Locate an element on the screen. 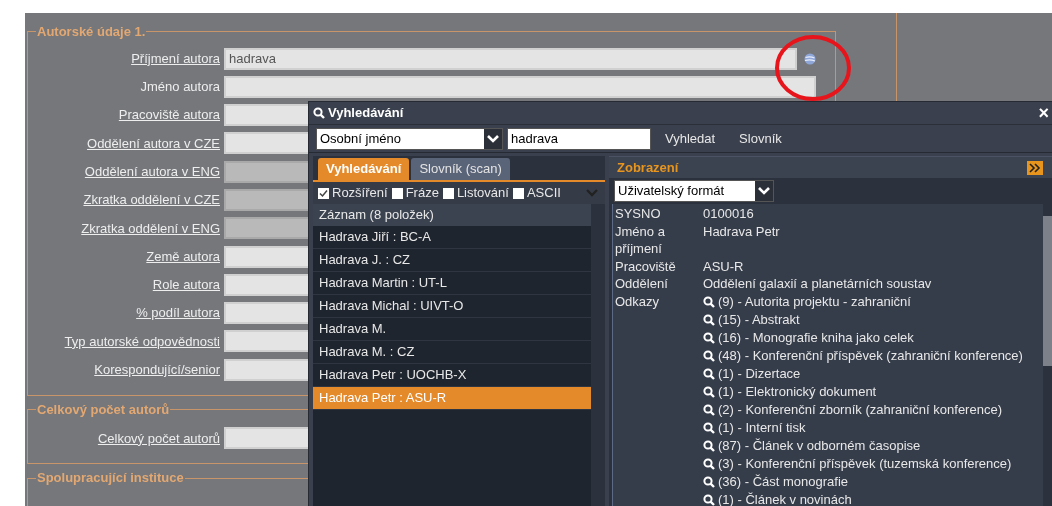 This screenshot has width=1052, height=506. detail-label: Odkazy is located at coordinates (638, 301).